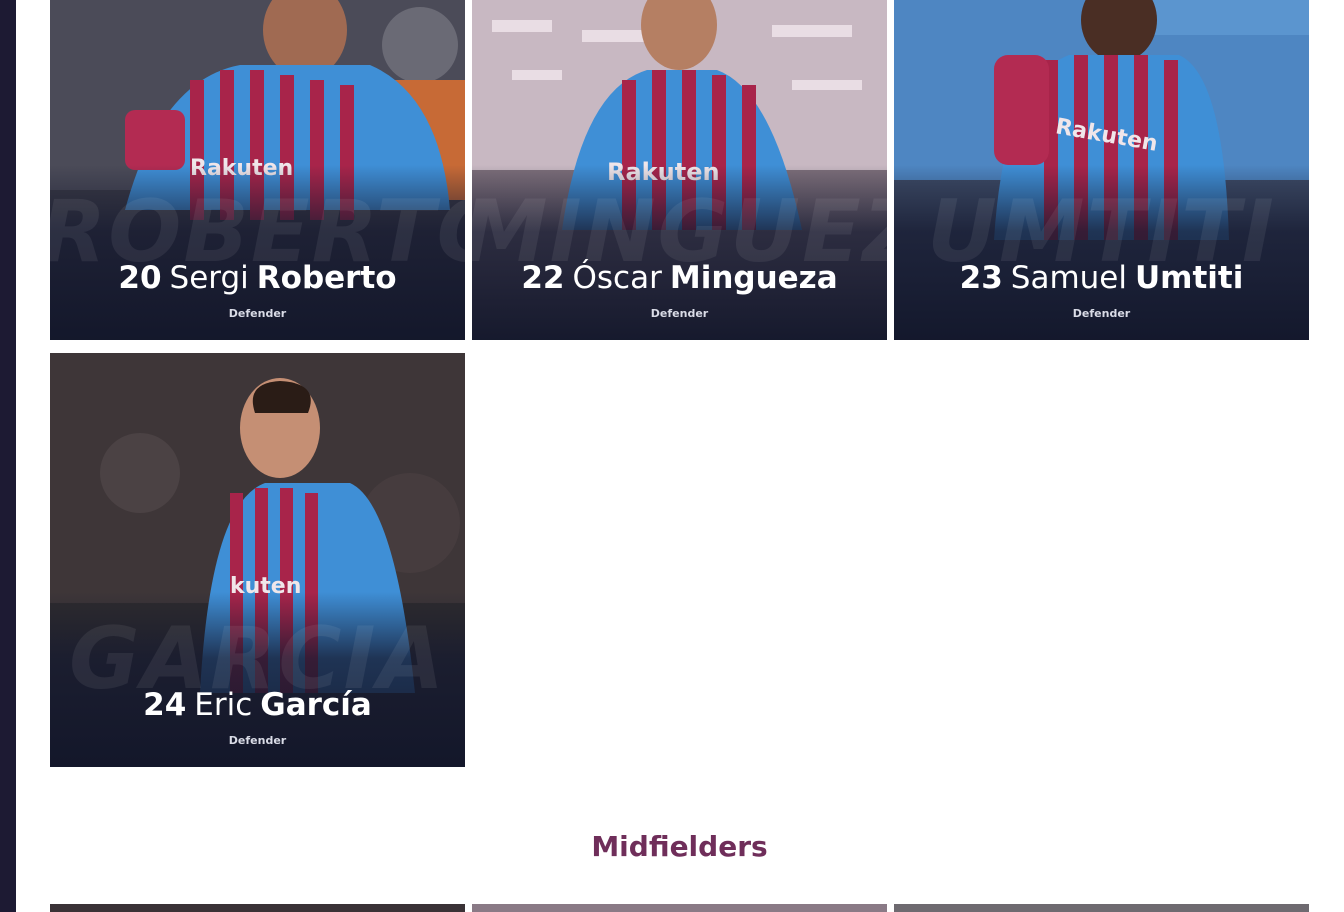  What do you see at coordinates (617, 278) in the screenshot?
I see `player-first-name: Óscar` at bounding box center [617, 278].